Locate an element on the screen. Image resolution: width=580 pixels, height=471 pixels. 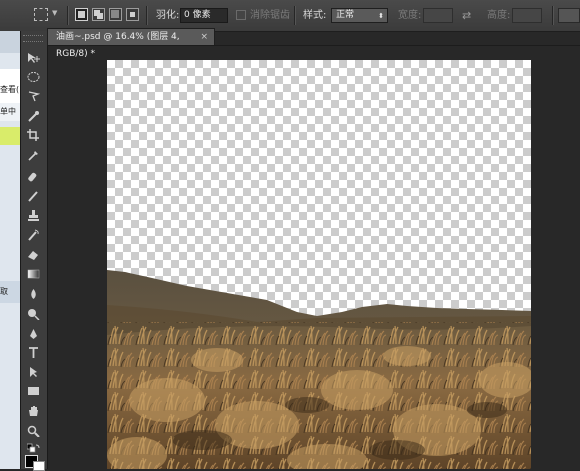
antialias-checkbox is located at coordinates (241, 15).